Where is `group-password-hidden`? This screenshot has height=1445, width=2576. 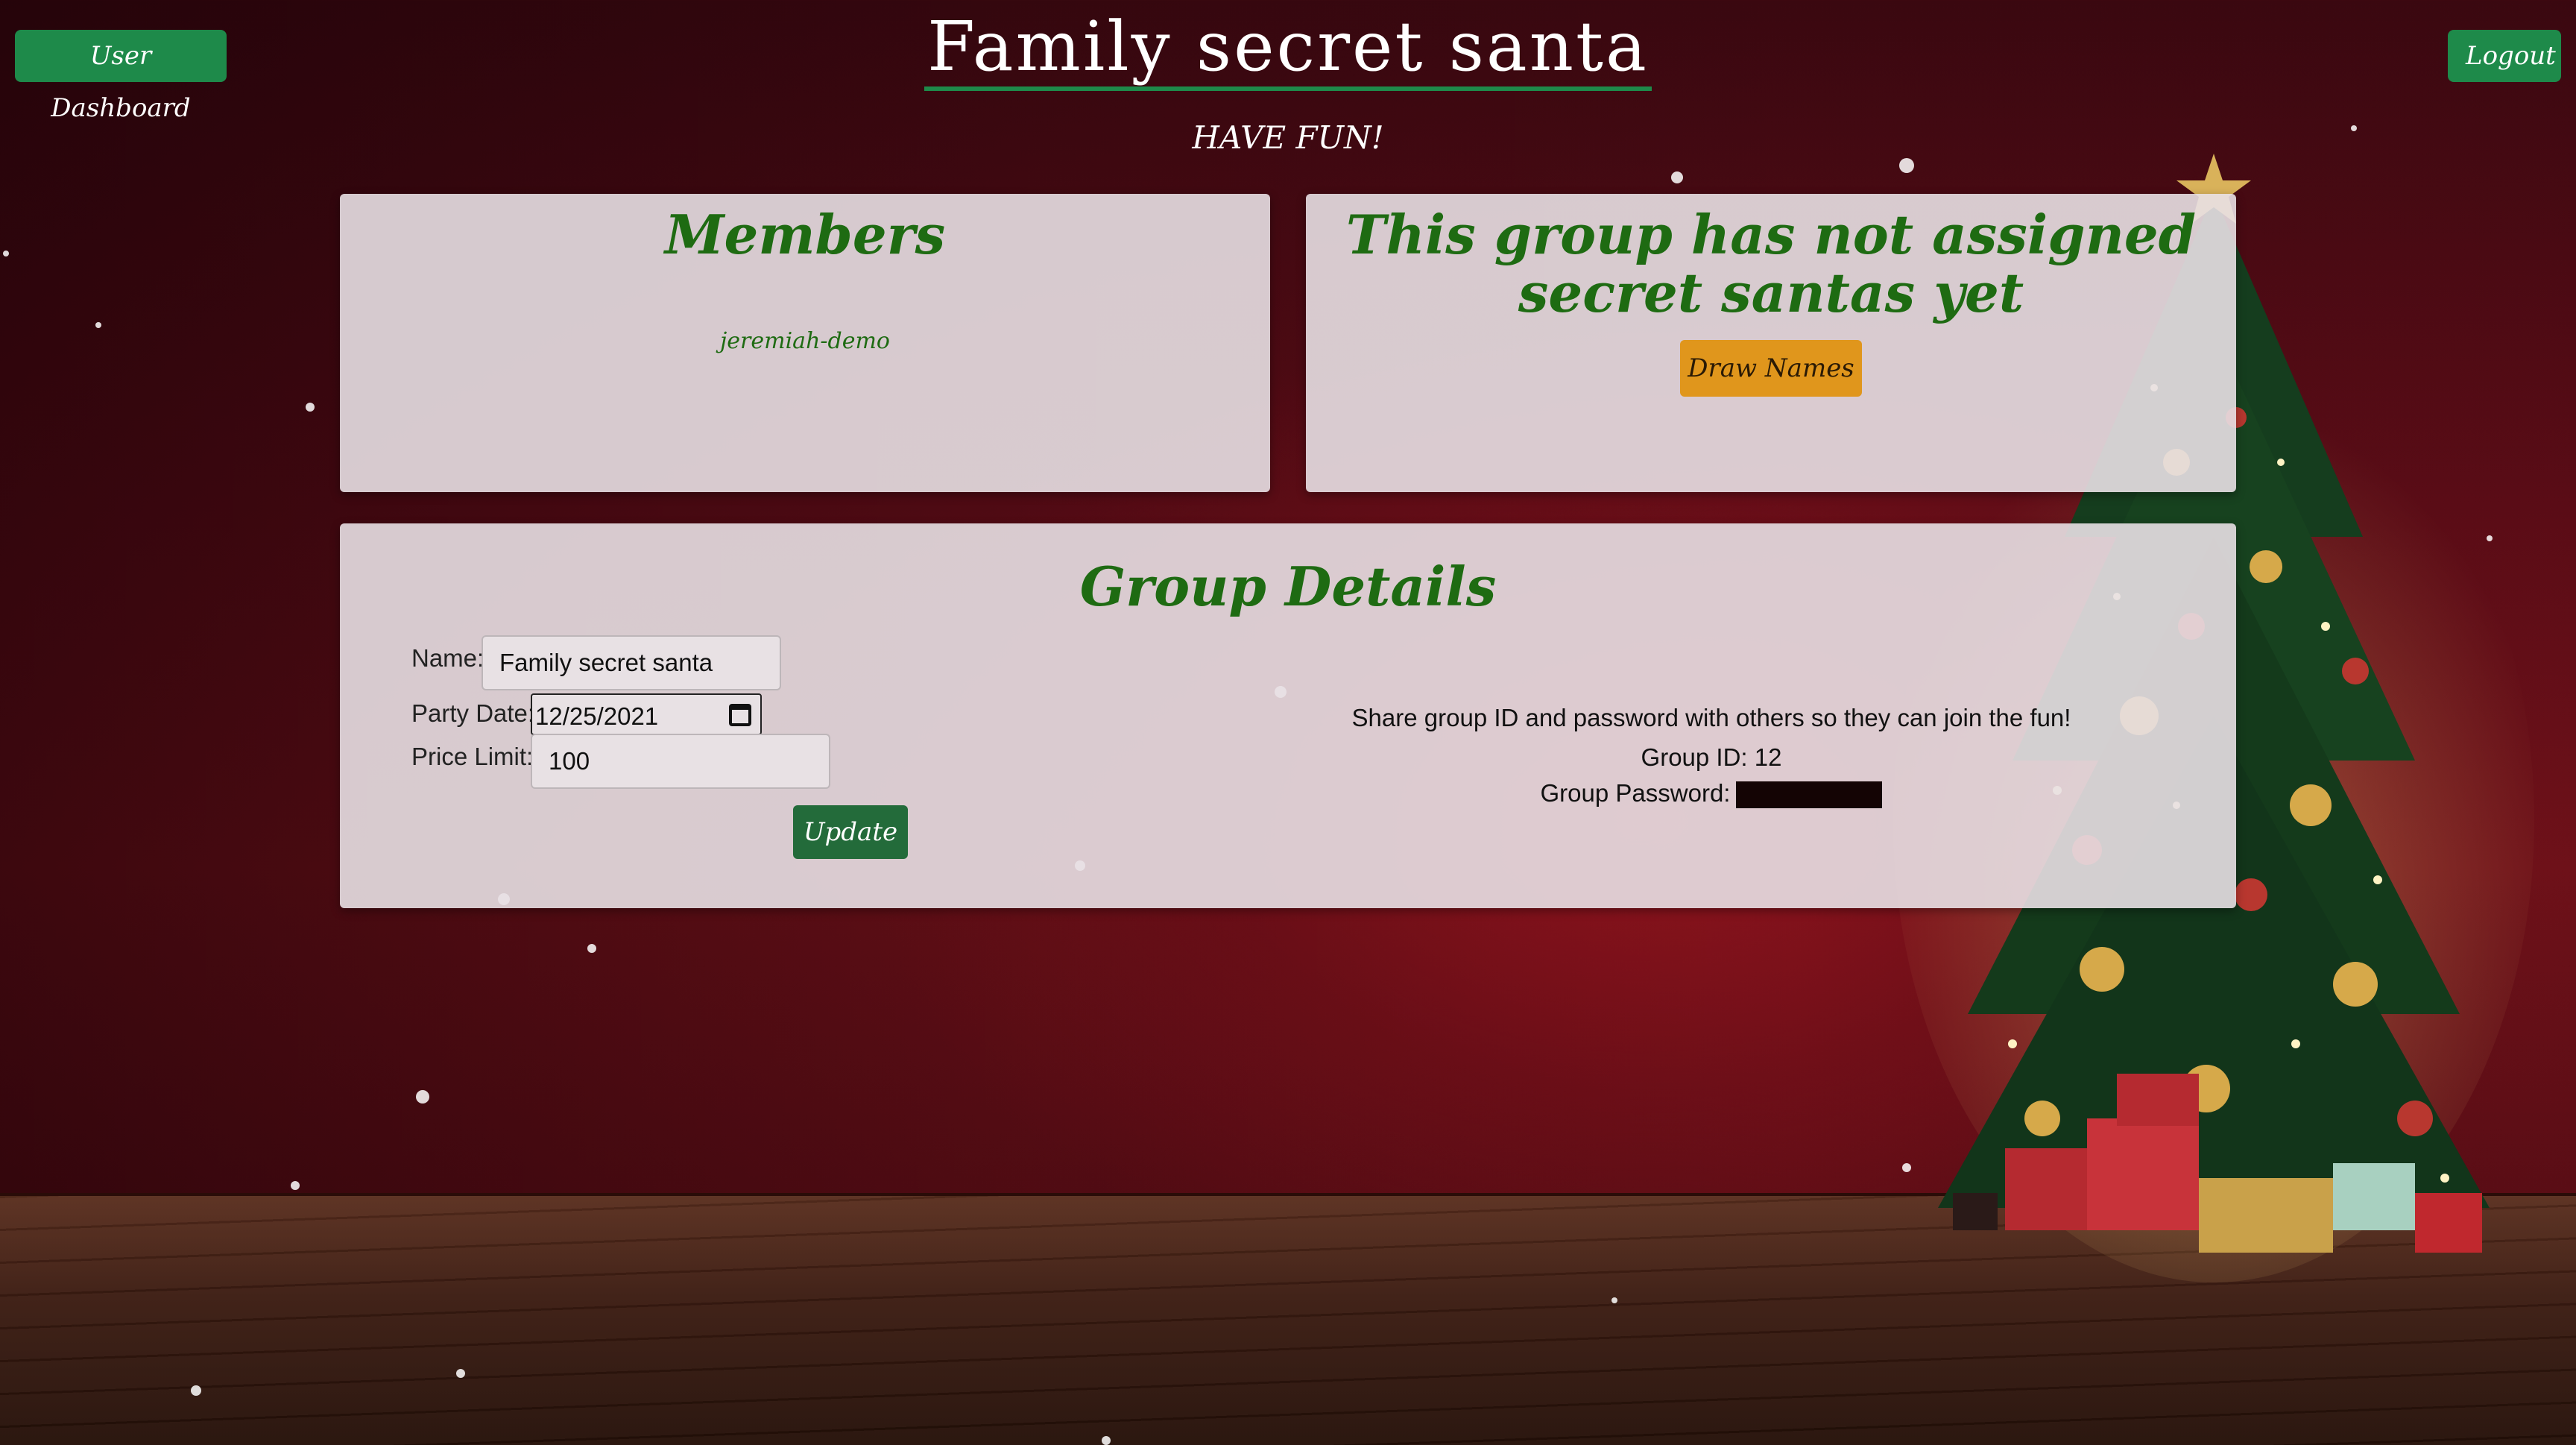
group-password-hidden is located at coordinates (1809, 795).